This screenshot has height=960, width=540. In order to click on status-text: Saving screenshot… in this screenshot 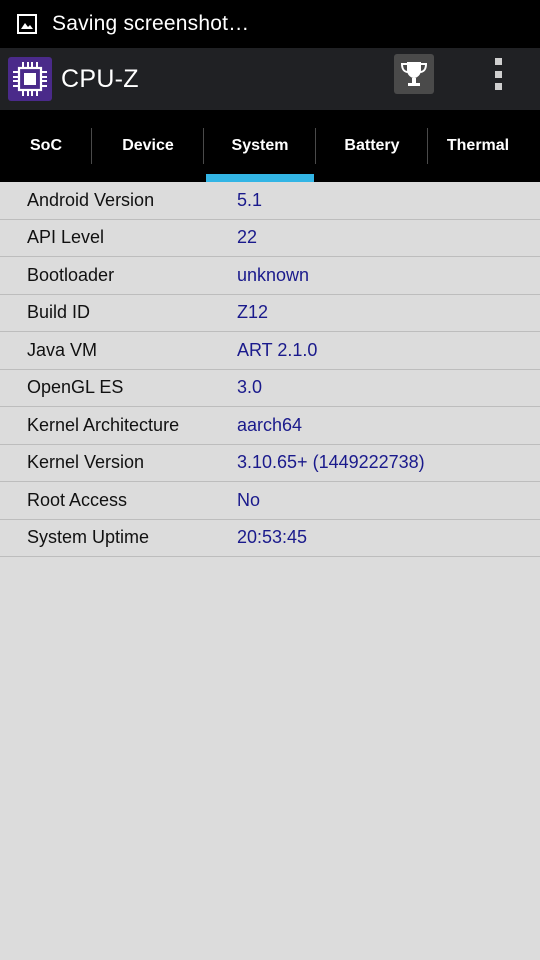, I will do `click(151, 23)`.